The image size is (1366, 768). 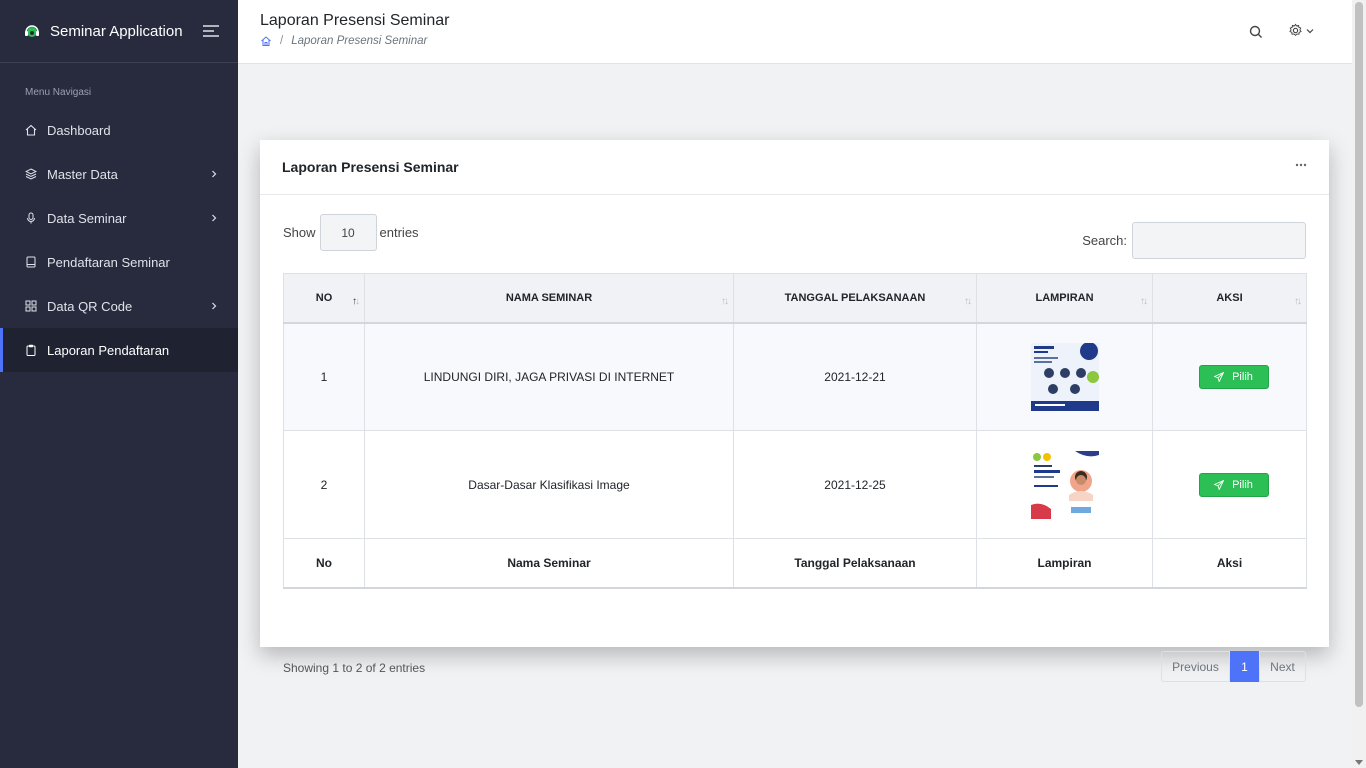 I want to click on sidebar-item-label: Pendaftaran Seminar, so click(x=108, y=262).